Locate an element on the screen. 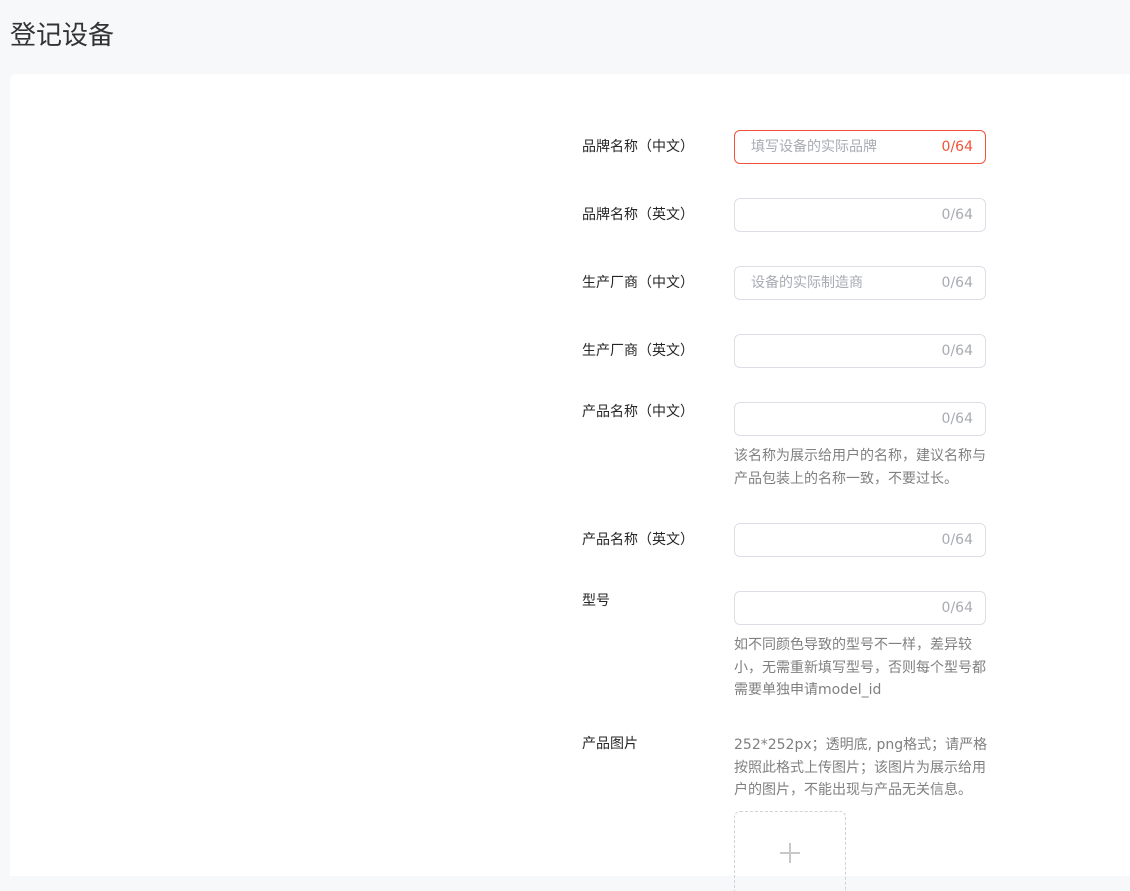  product-image-hint-line: 252*252px；透明底, png格式；请严格 is located at coordinates (861, 745).